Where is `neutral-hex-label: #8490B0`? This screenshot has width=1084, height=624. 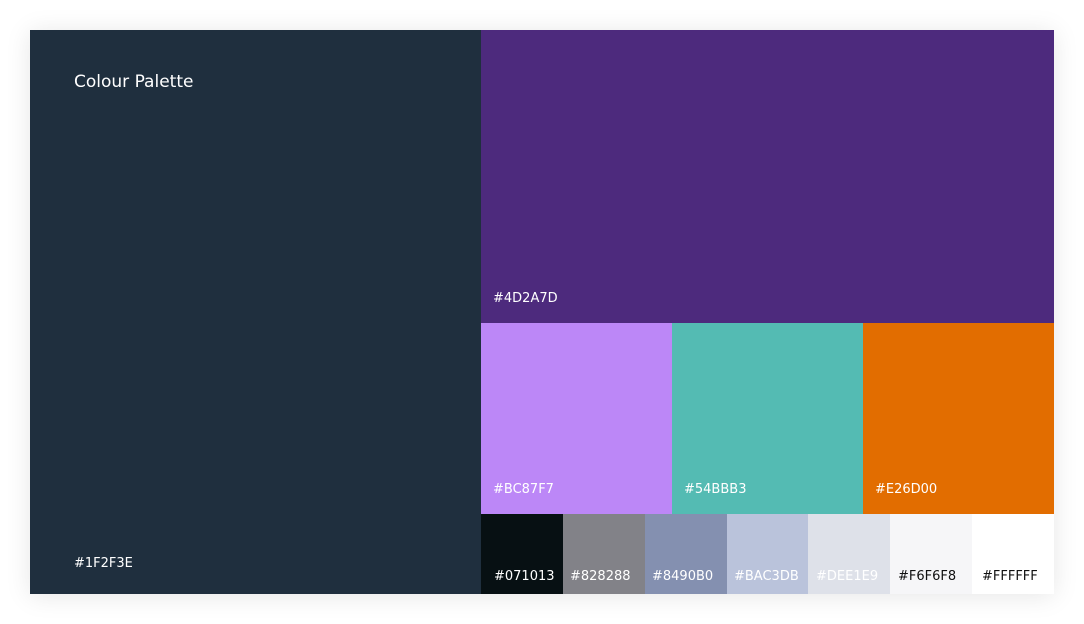 neutral-hex-label: #8490B0 is located at coordinates (683, 576).